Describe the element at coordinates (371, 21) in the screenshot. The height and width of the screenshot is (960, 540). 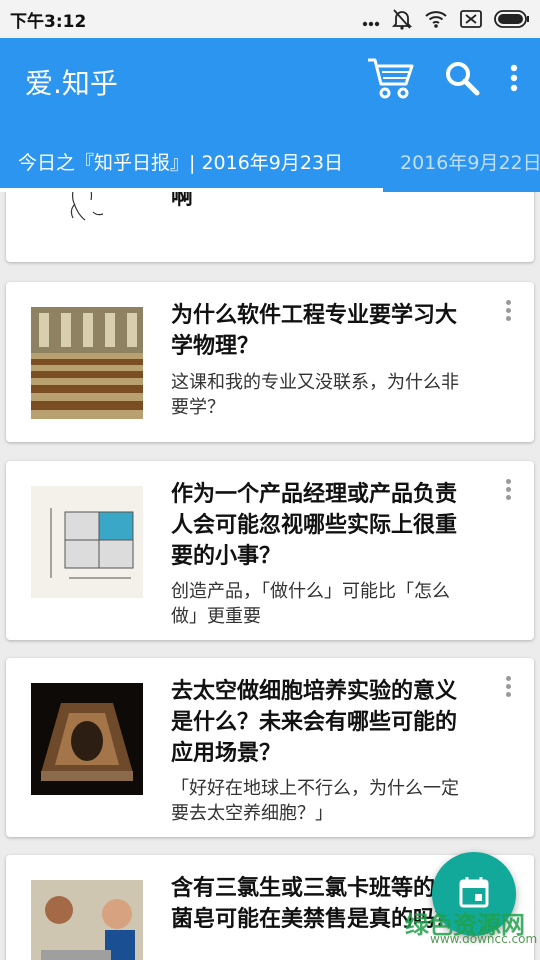
I see `dots-icon` at that location.